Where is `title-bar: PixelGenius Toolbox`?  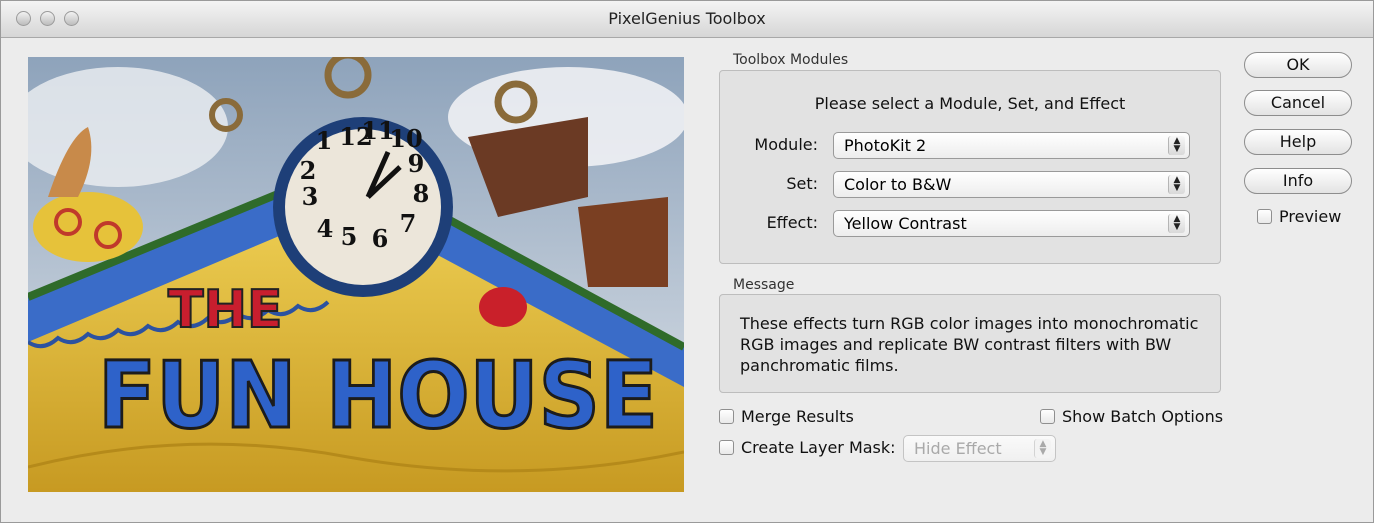
title-bar: PixelGenius Toolbox is located at coordinates (687, 19).